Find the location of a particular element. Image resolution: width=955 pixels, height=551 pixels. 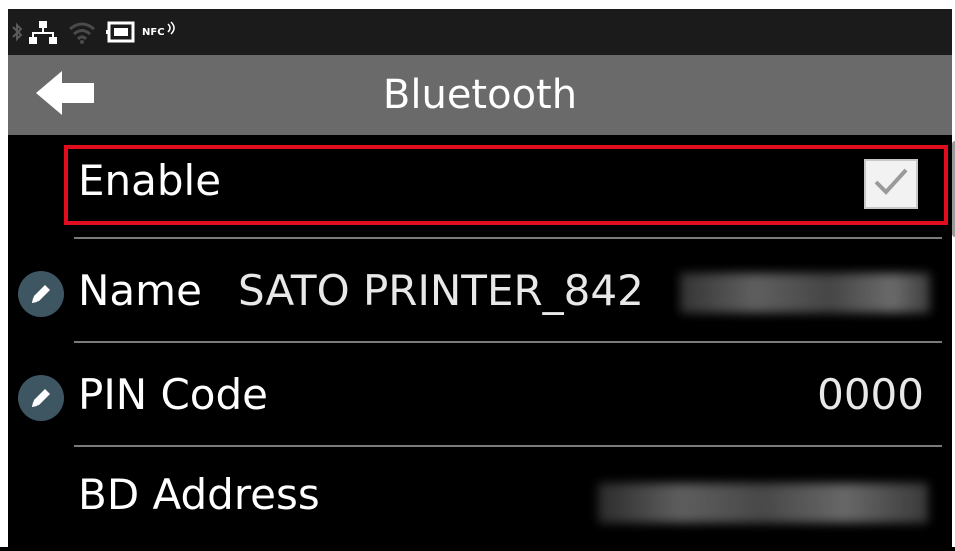

page-title: Bluetooth is located at coordinates (480, 95).